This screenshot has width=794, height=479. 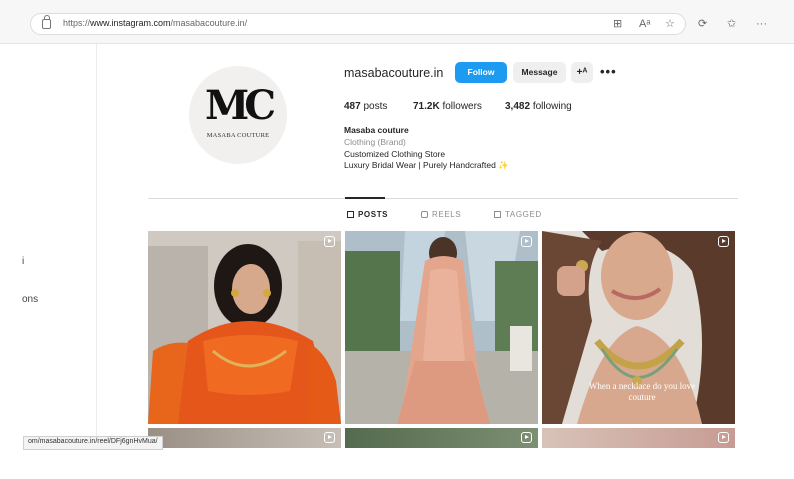 I want to click on tab-reels: REELS, so click(x=441, y=214).